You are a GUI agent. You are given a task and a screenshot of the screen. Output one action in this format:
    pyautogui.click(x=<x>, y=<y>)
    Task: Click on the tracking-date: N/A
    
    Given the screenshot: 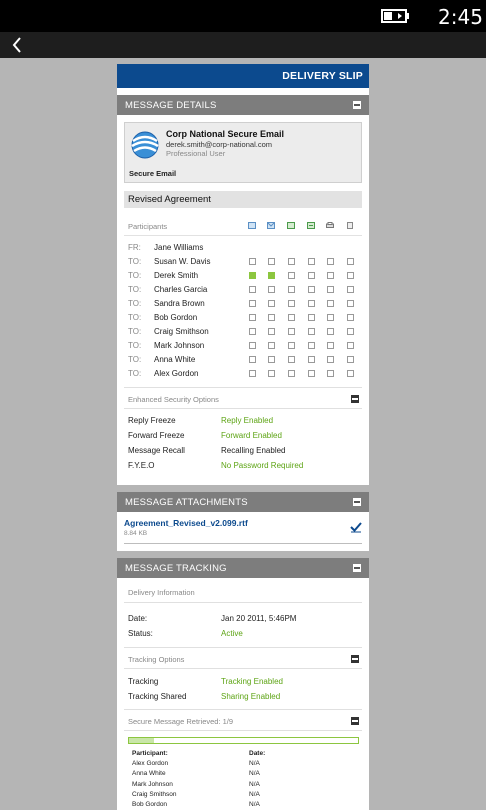 What is the action you would take?
    pyautogui.click(x=254, y=763)
    